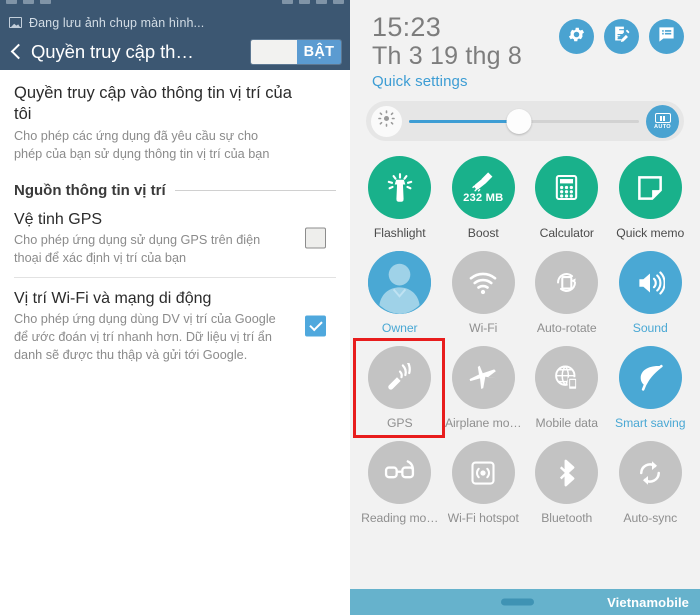 This screenshot has height=615, width=700. I want to click on glasses-icon, so click(399, 472).